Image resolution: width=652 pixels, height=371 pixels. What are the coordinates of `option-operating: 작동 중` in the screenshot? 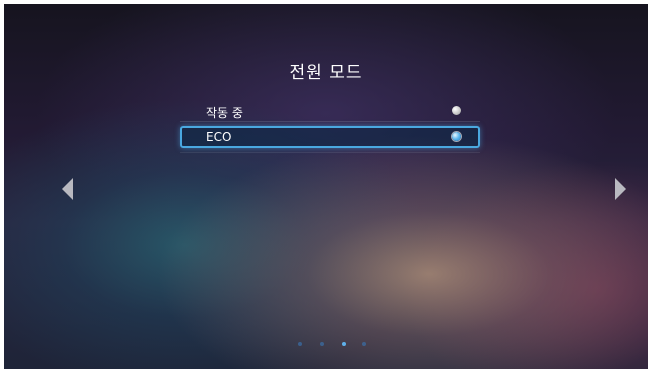 It's located at (330, 111).